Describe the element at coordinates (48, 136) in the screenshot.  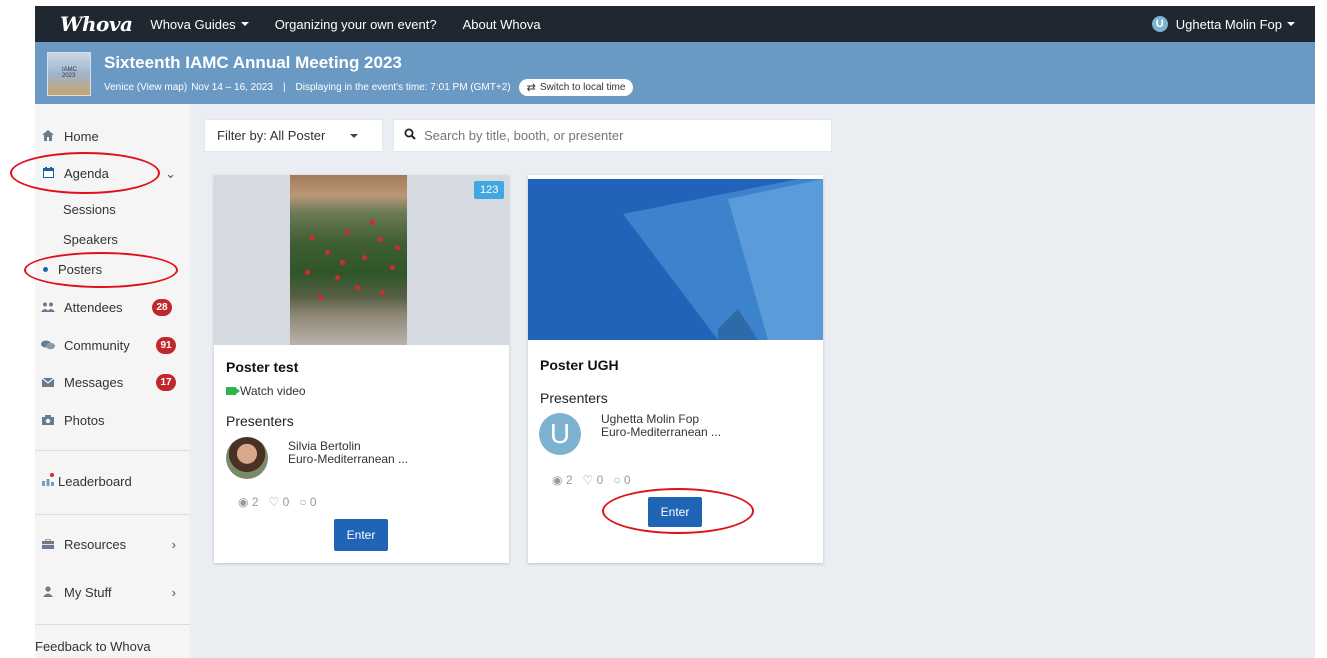
I see `home-icon` at that location.